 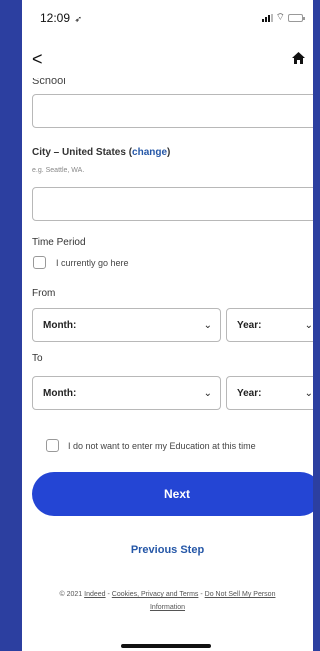 I want to click on to-month-select: Month: ⌄, so click(x=126, y=393).